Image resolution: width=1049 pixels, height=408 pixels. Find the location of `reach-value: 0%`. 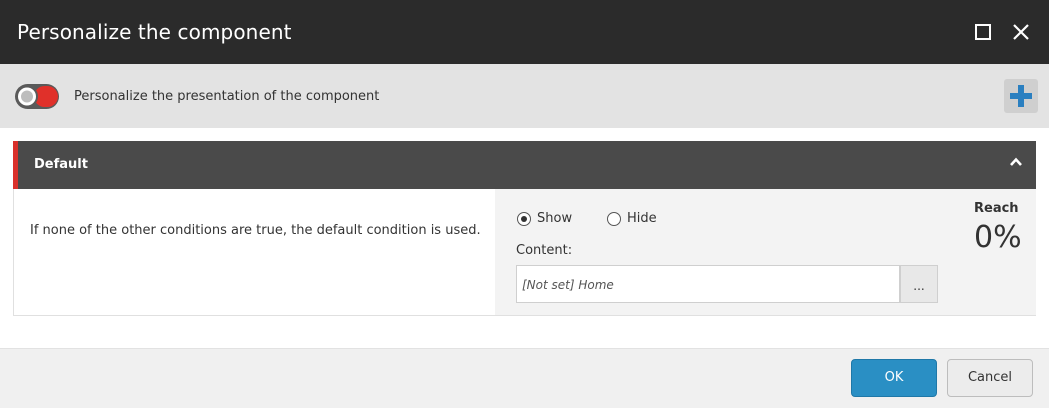

reach-value: 0% is located at coordinates (998, 237).